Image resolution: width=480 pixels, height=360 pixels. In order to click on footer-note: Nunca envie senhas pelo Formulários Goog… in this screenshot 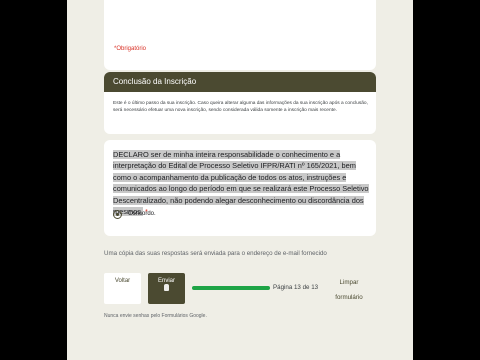, I will do `click(155, 316)`.